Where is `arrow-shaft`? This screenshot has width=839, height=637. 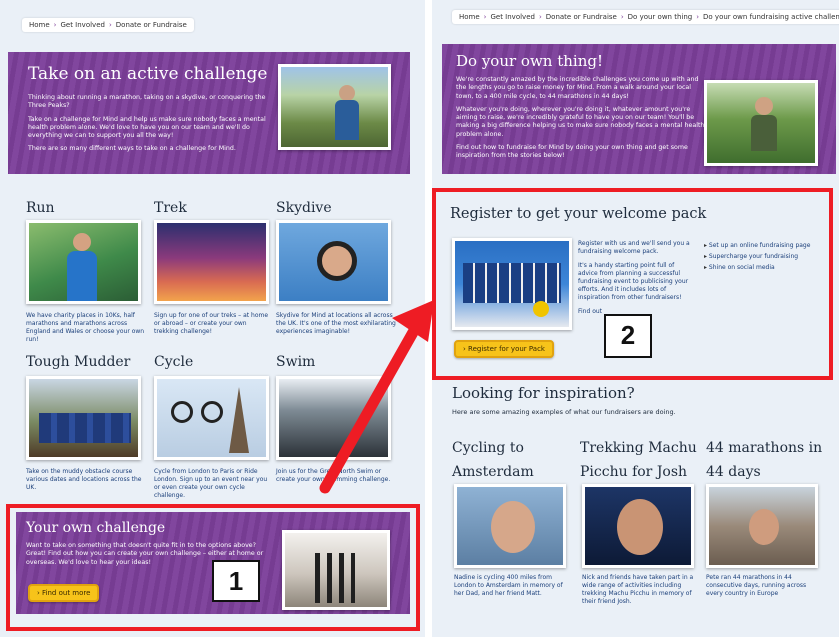
arrow-shaft is located at coordinates (372, 404).